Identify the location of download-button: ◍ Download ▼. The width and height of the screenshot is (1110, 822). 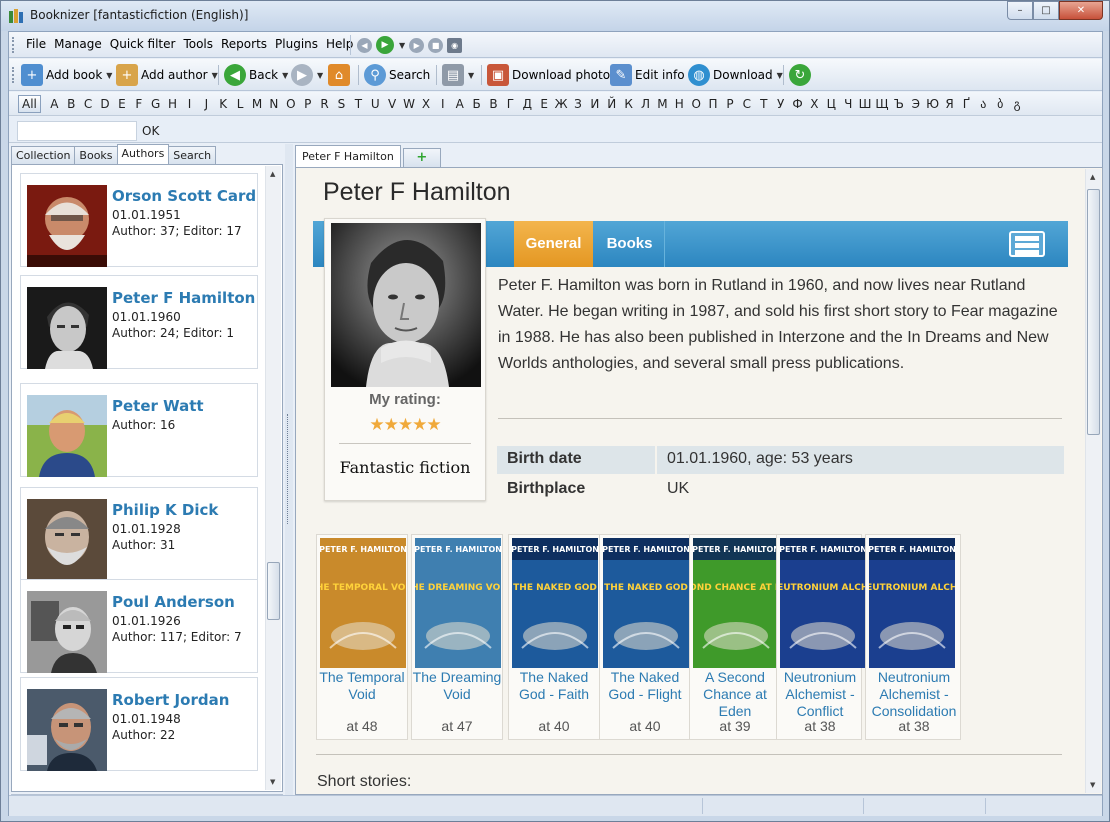
(735, 75).